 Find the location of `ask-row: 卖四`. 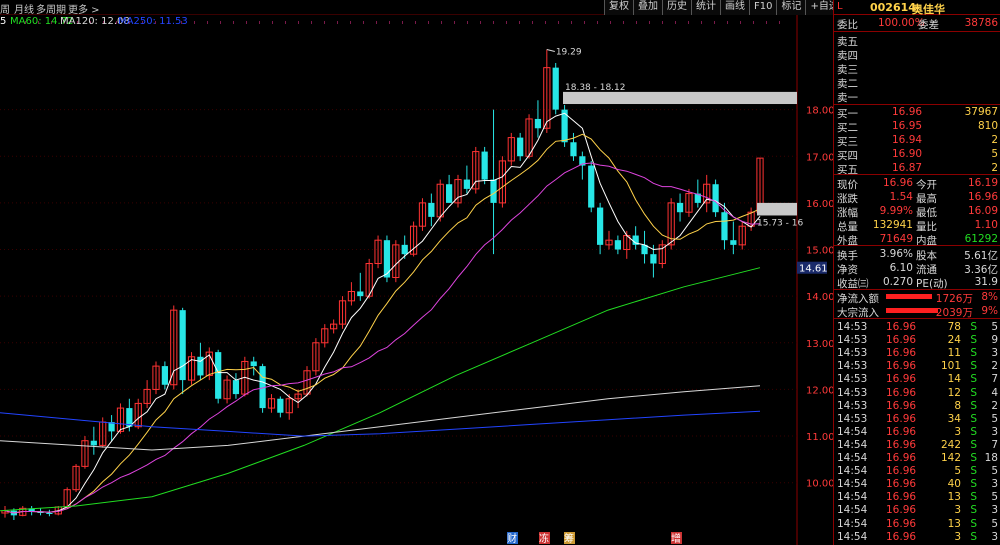

ask-row: 卖四 is located at coordinates (917, 54).